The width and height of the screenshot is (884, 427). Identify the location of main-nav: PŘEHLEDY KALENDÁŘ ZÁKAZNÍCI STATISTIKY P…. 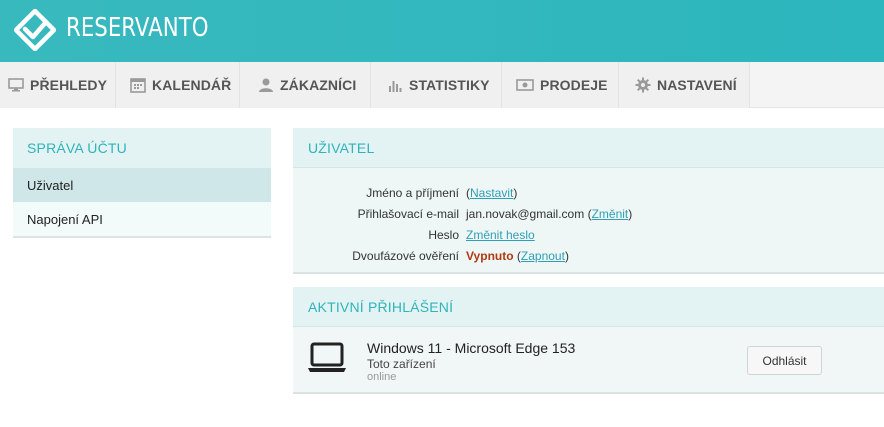
(442, 85).